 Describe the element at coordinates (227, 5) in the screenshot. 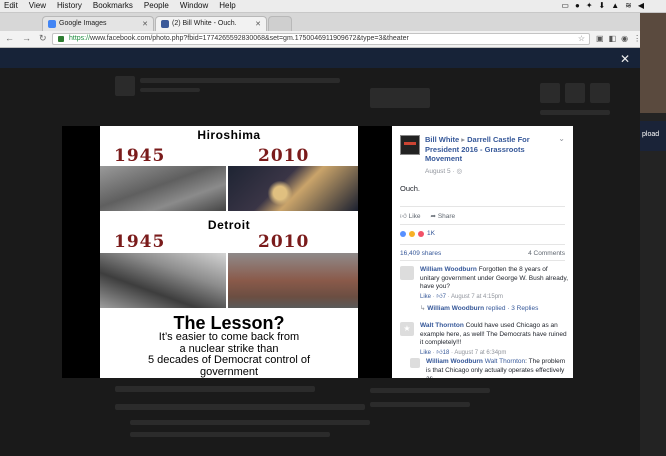

I see `menu-help: Help` at that location.